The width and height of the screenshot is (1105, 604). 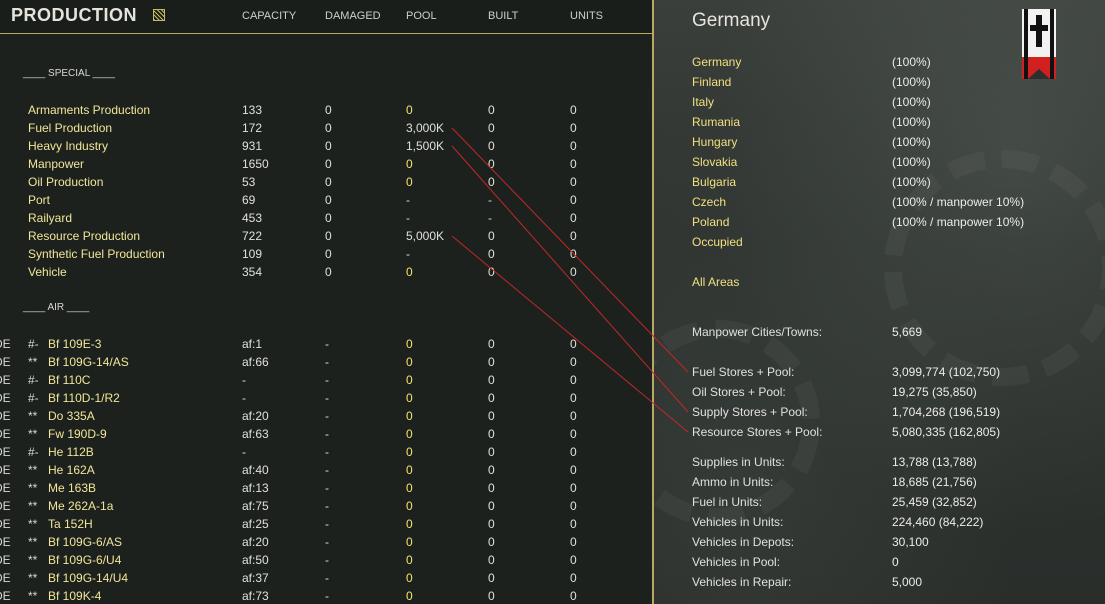 What do you see at coordinates (714, 142) in the screenshot?
I see `country-item-label: Hungary` at bounding box center [714, 142].